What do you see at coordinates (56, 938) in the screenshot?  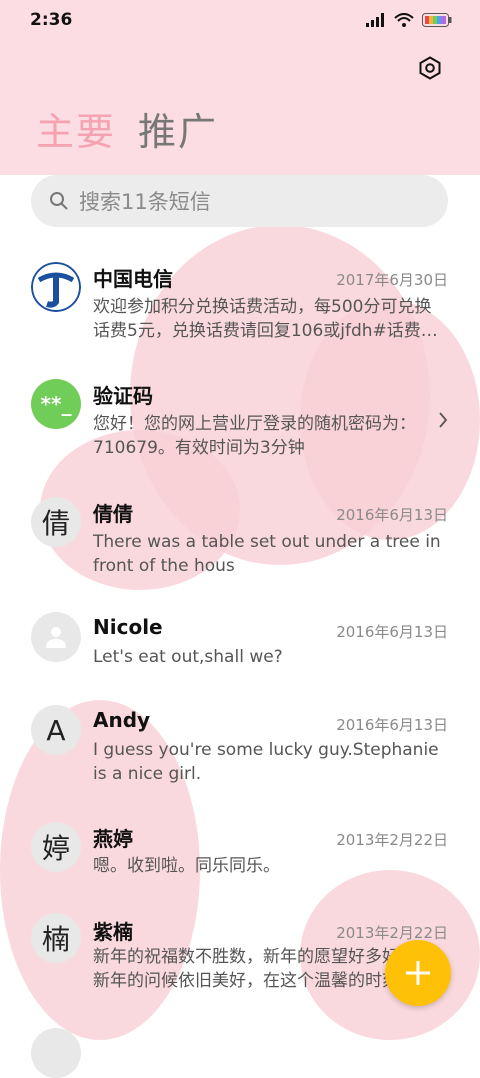 I see `avatar: 楠` at bounding box center [56, 938].